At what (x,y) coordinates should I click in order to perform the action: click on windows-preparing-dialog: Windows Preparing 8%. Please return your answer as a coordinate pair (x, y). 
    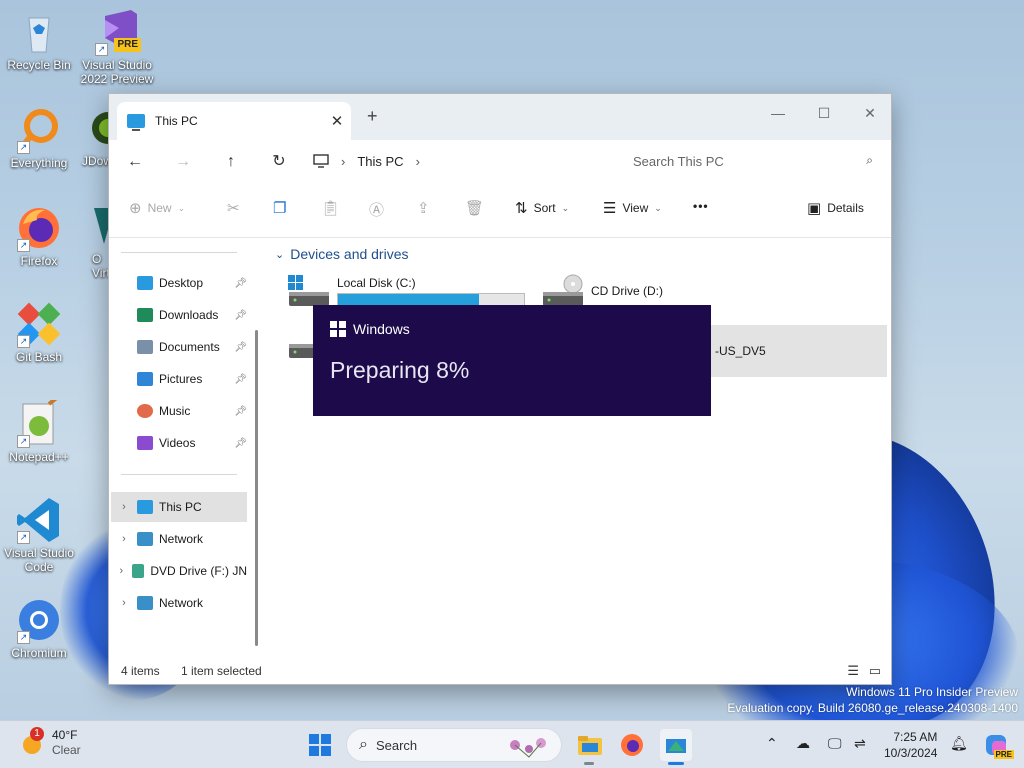
    Looking at the image, I should click on (512, 360).